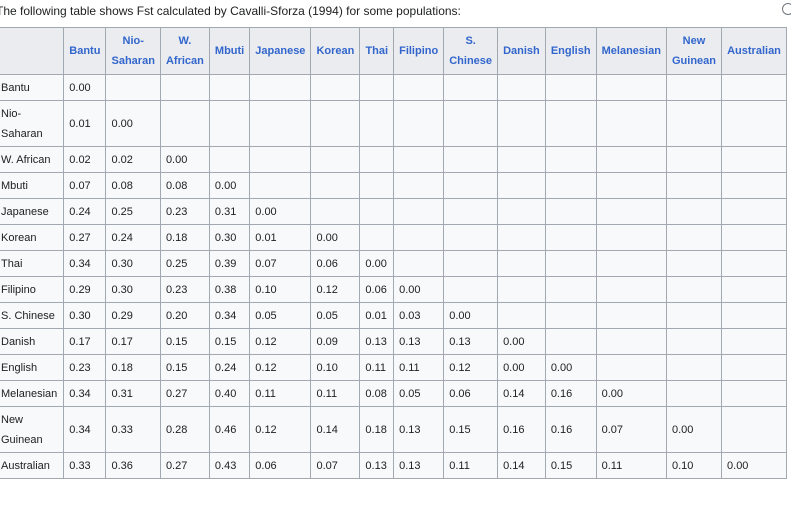  I want to click on fst-value-cell: 0.08, so click(133, 185).